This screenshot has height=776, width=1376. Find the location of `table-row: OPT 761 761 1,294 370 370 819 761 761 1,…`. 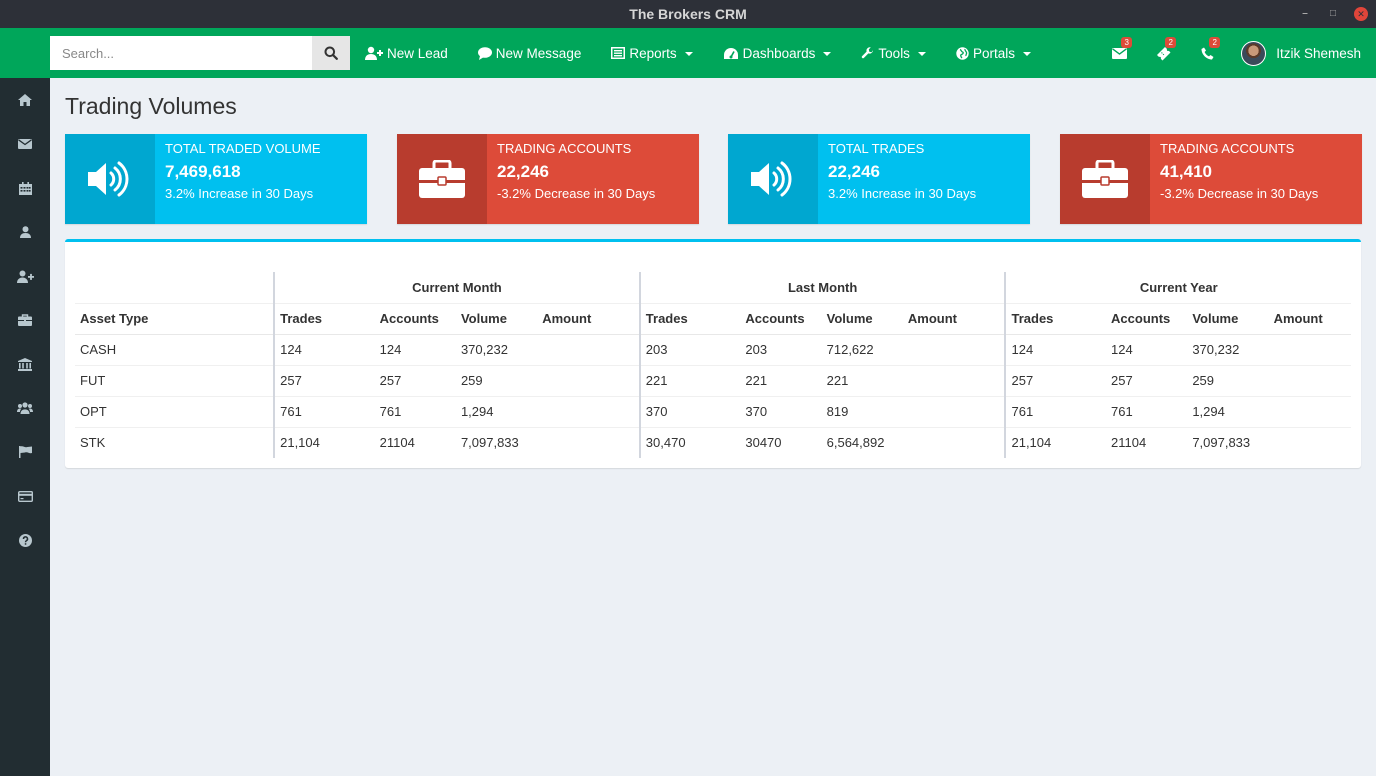

table-row: OPT 761 761 1,294 370 370 819 761 761 1,… is located at coordinates (713, 412).